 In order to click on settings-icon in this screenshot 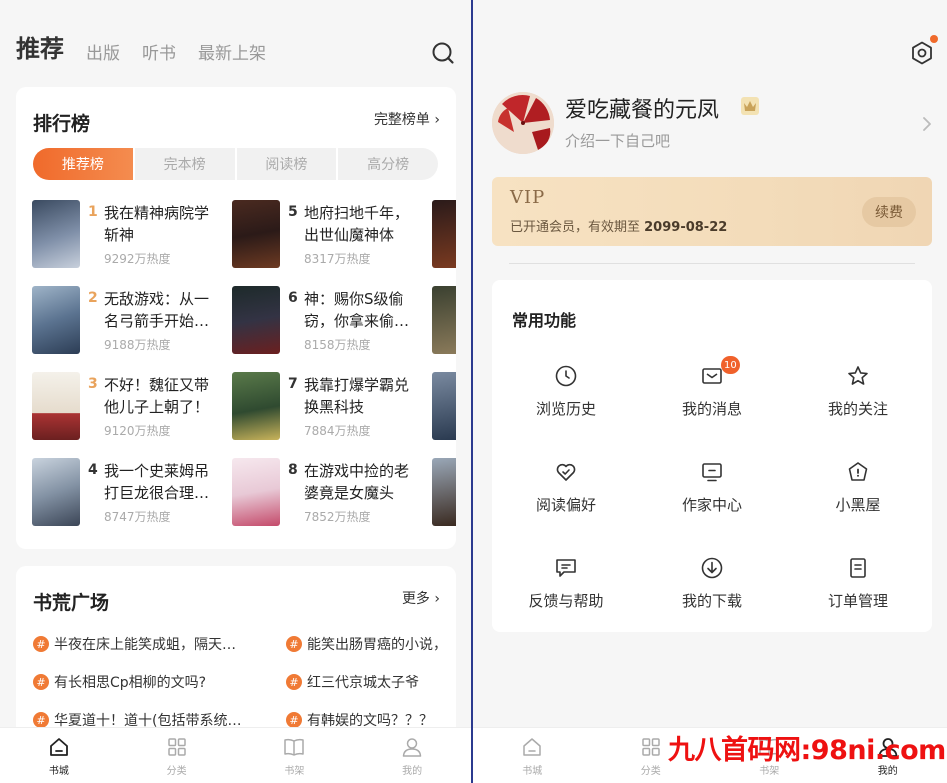, I will do `click(922, 53)`.